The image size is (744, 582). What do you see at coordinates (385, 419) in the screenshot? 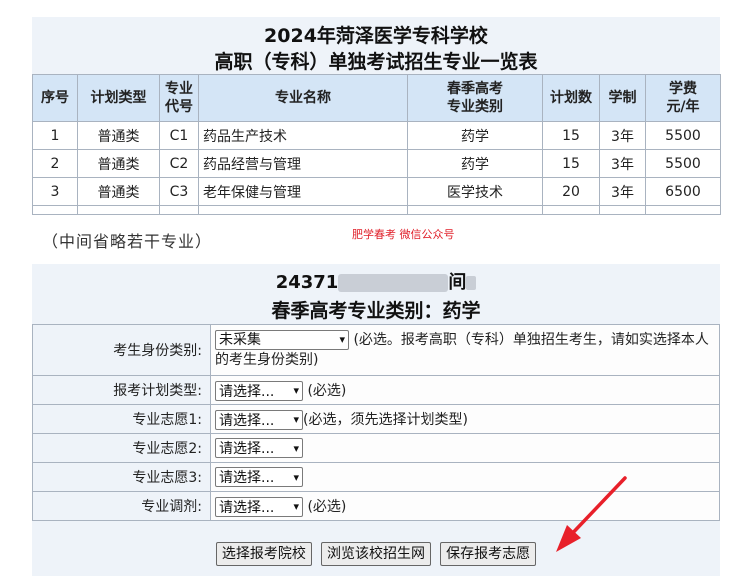
I see `choice1-hint: (必选，须先选择计划类型)` at bounding box center [385, 419].